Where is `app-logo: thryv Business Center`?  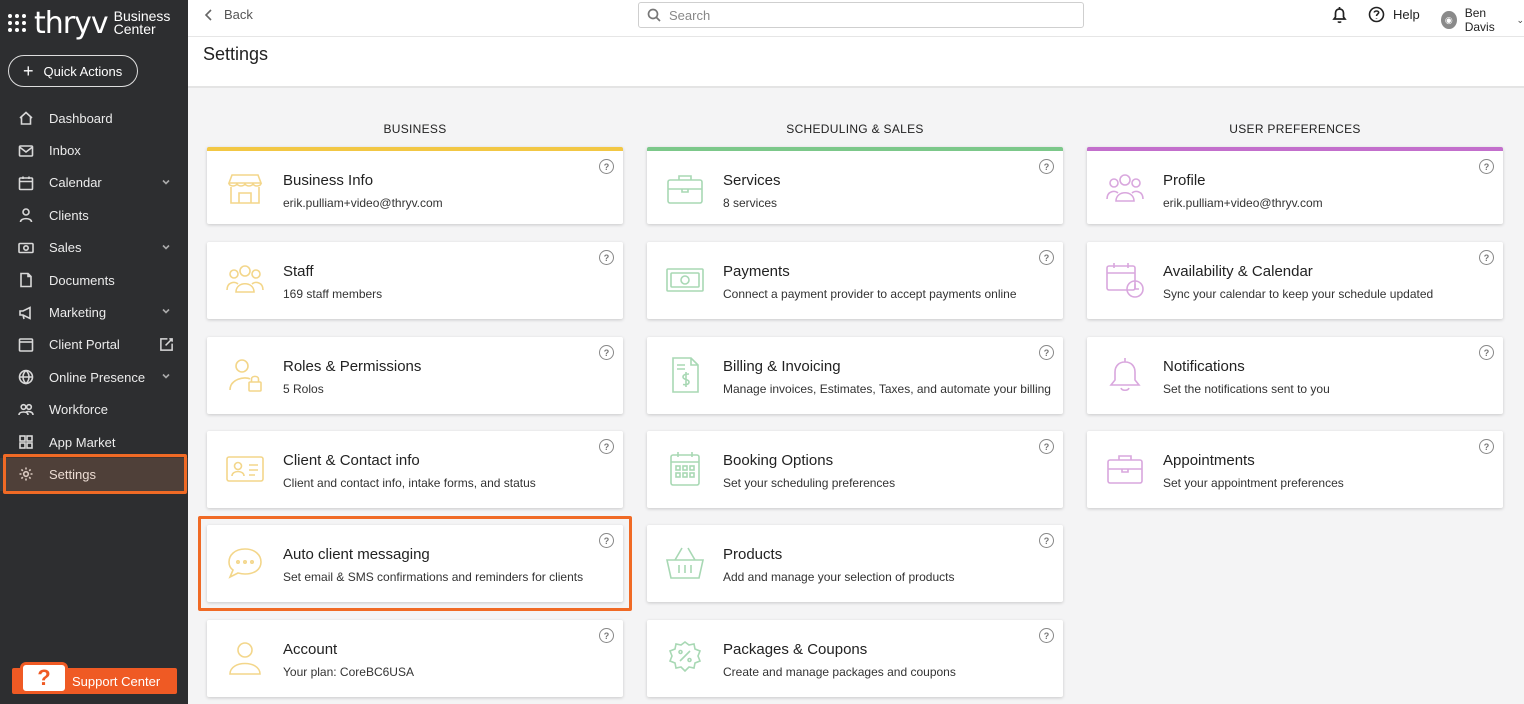
app-logo: thryv Business Center is located at coordinates (89, 23).